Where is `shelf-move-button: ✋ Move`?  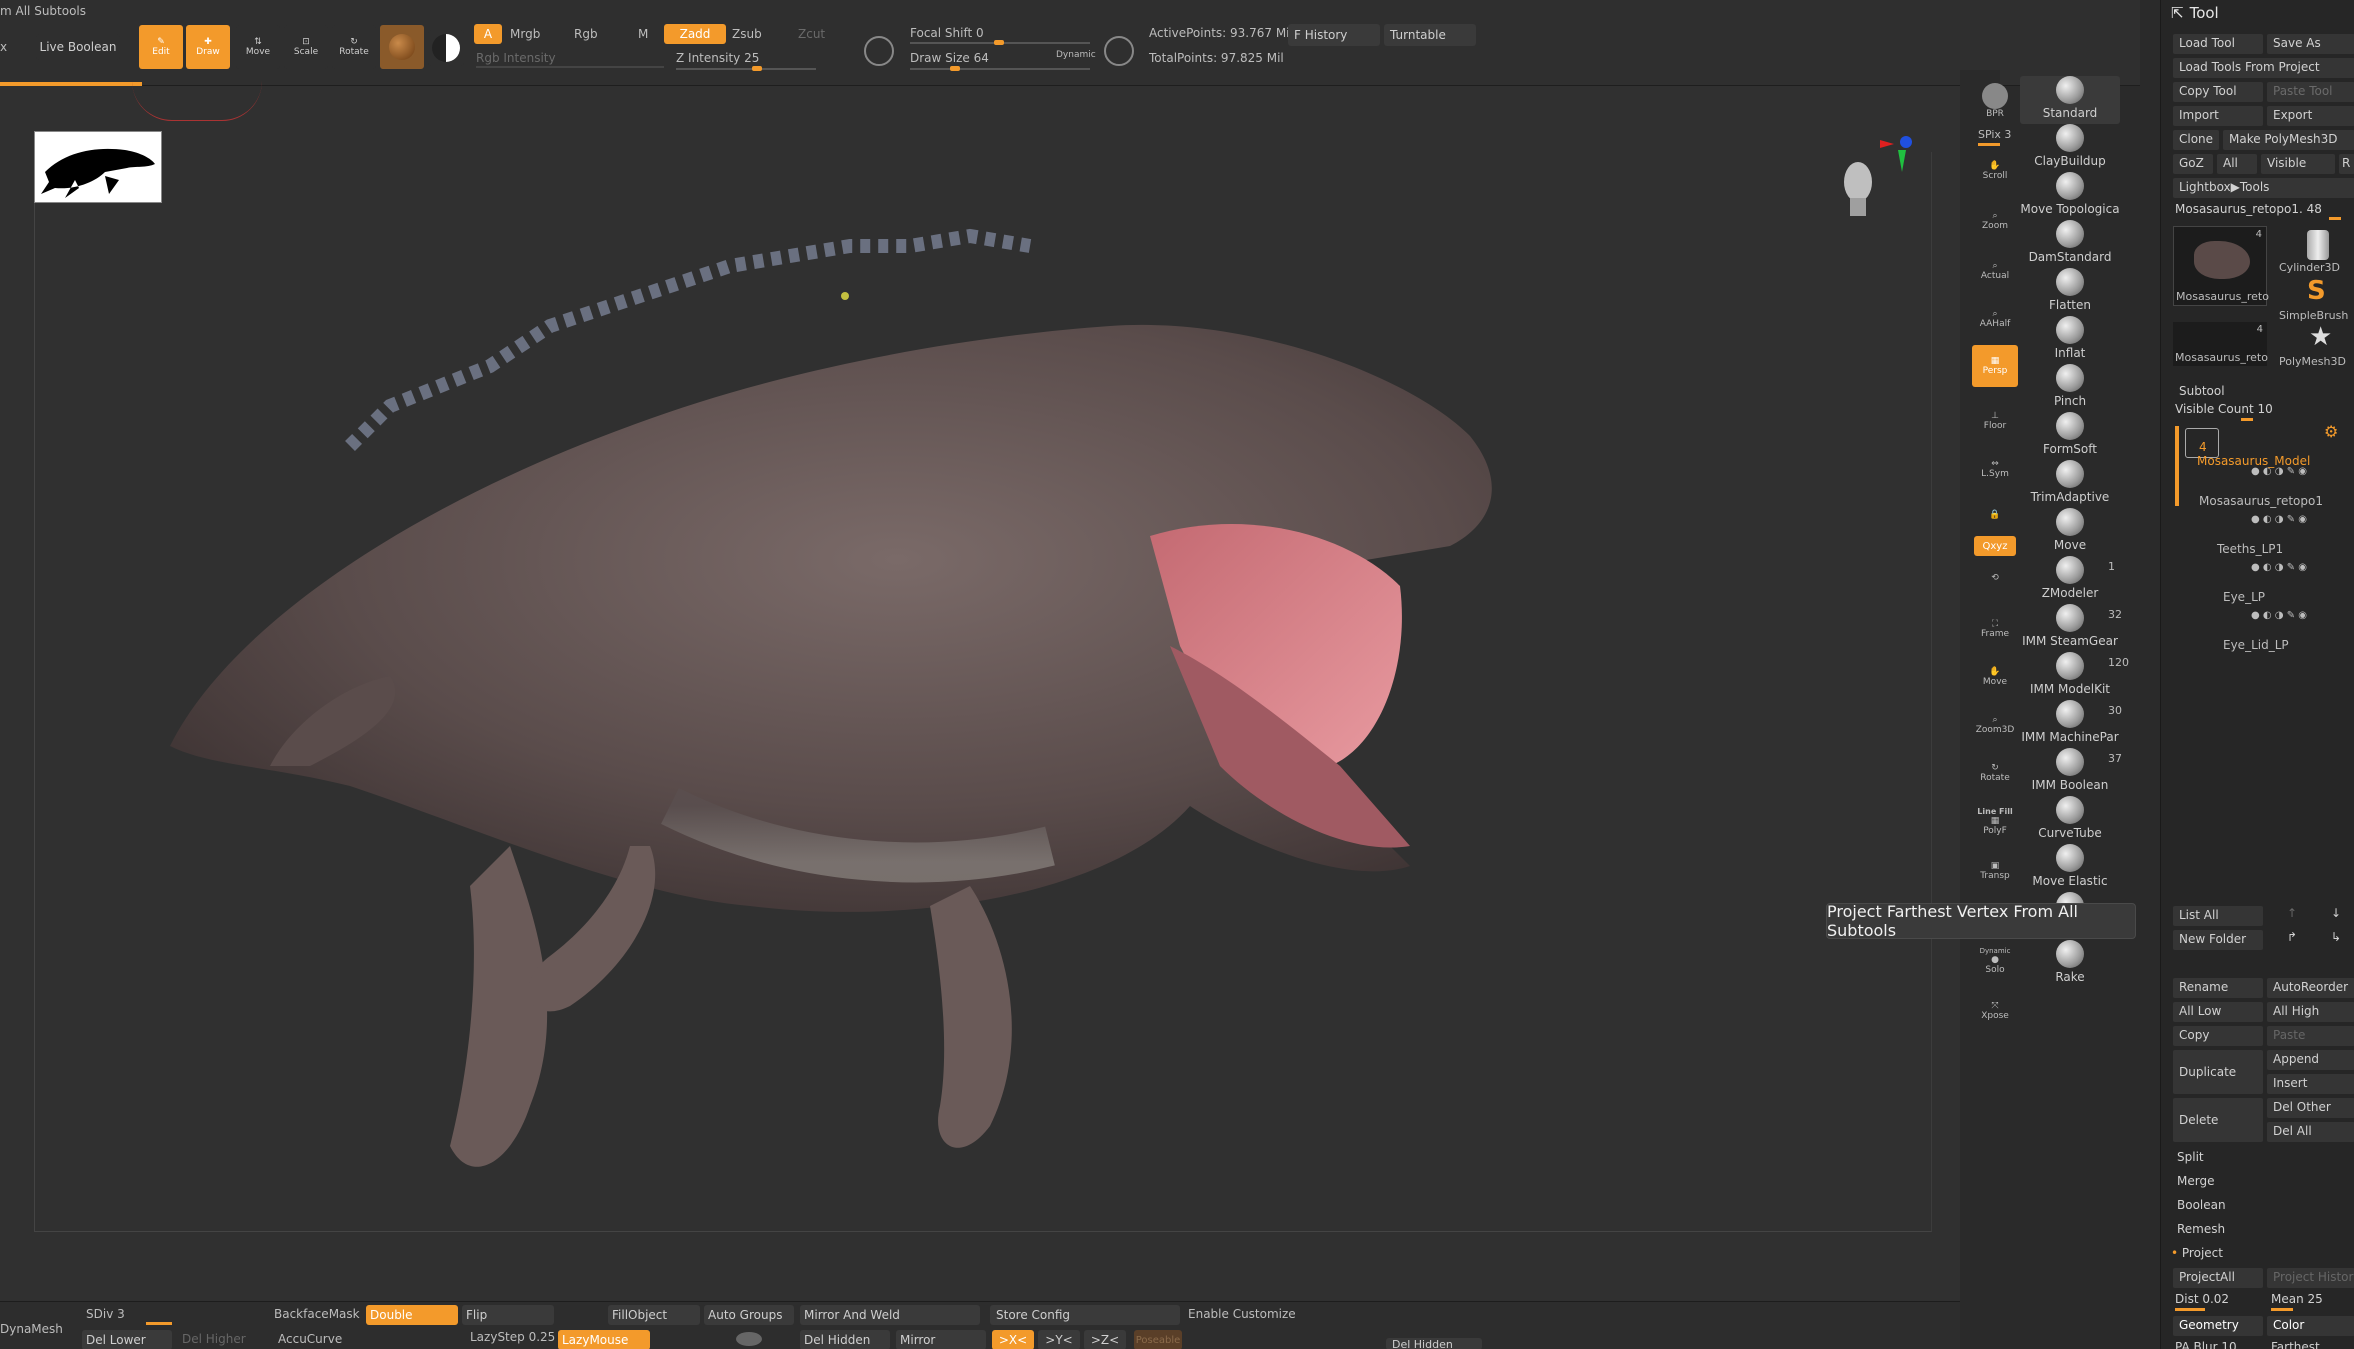 shelf-move-button: ✋ Move is located at coordinates (1995, 677).